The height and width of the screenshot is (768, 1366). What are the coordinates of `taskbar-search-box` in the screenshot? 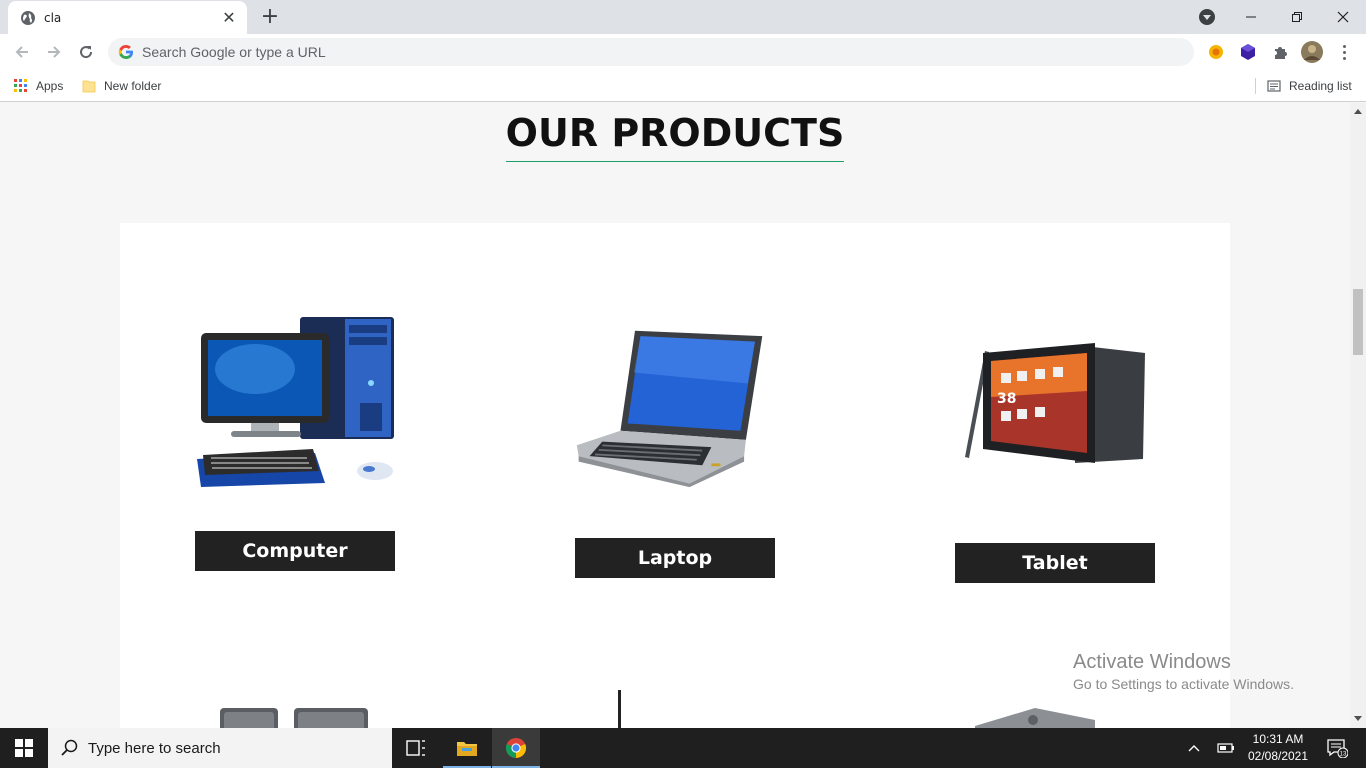 It's located at (220, 748).